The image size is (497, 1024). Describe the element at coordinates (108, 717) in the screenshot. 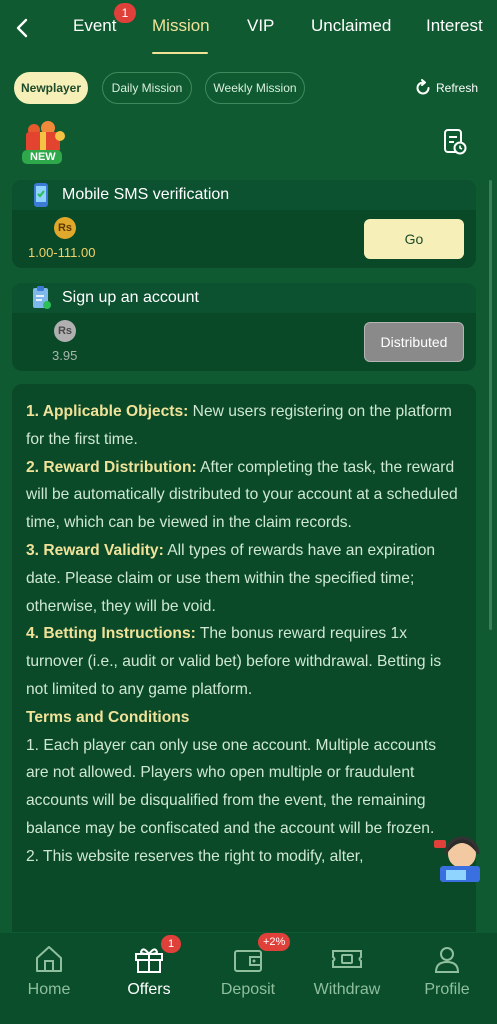

I see `terms-heading: Terms and Conditions` at that location.